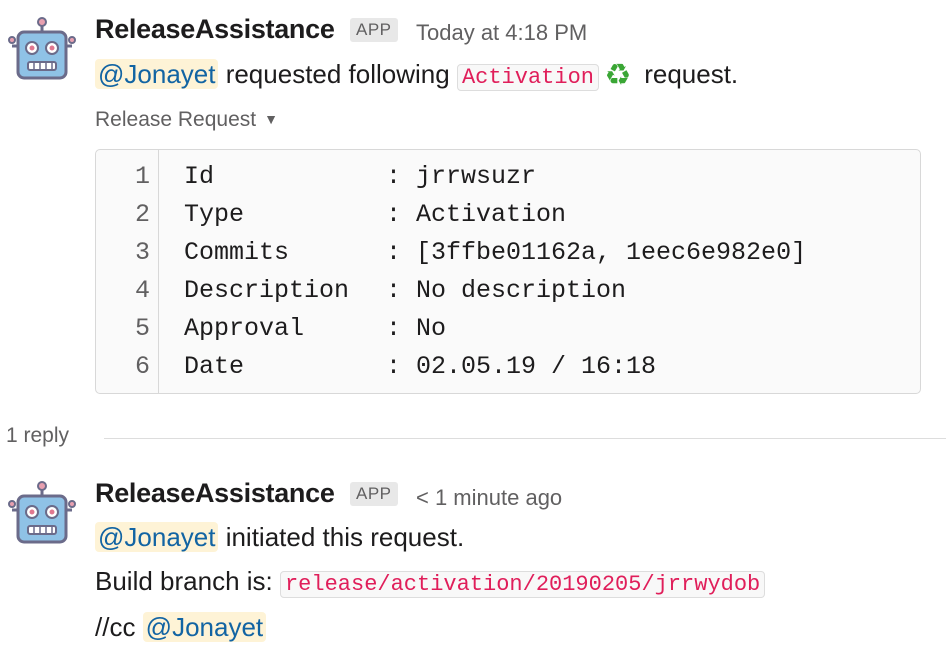  What do you see at coordinates (508, 333) in the screenshot?
I see `code-line: 5 Approval : No` at bounding box center [508, 333].